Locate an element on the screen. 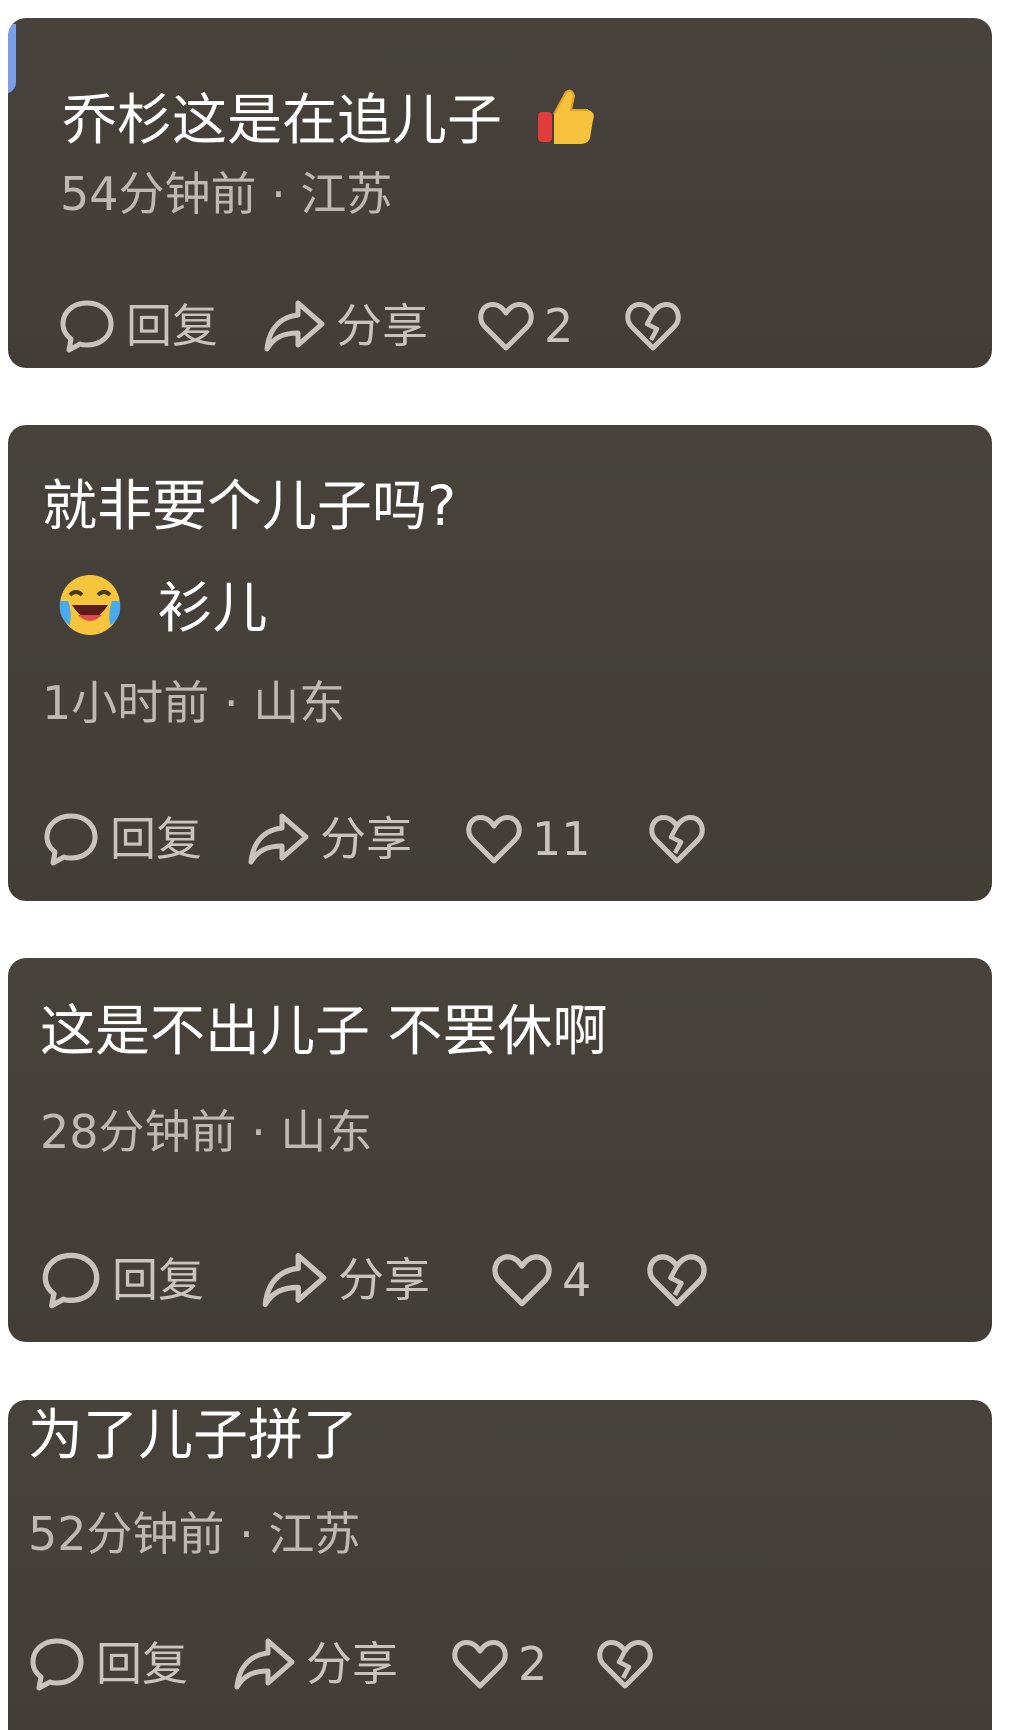 The image size is (1019, 1730). like-count: 11 is located at coordinates (561, 839).